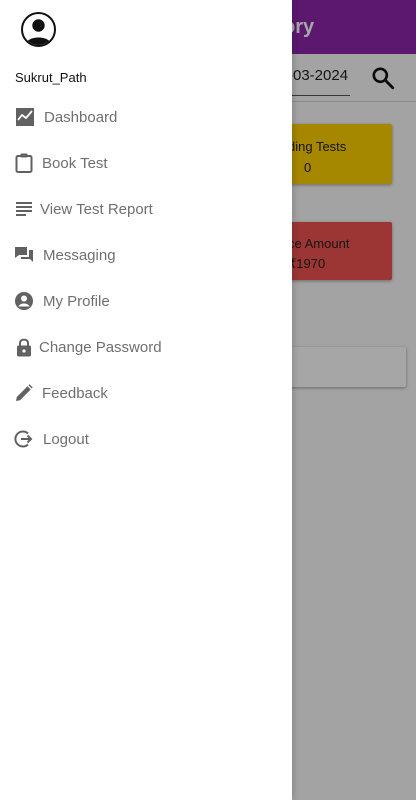 The width and height of the screenshot is (416, 800). I want to click on menu-label-change-password: Change Password, so click(100, 347).